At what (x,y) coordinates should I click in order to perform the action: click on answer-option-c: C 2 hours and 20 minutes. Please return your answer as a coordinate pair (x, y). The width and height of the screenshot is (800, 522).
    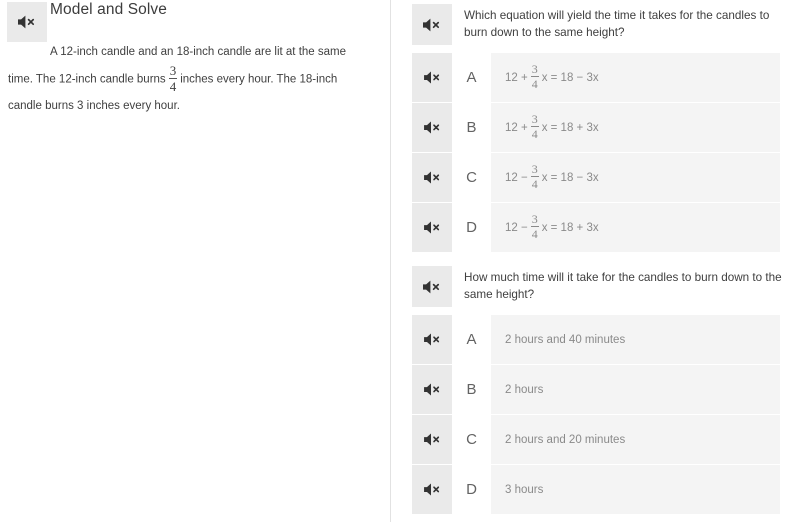
    Looking at the image, I should click on (596, 439).